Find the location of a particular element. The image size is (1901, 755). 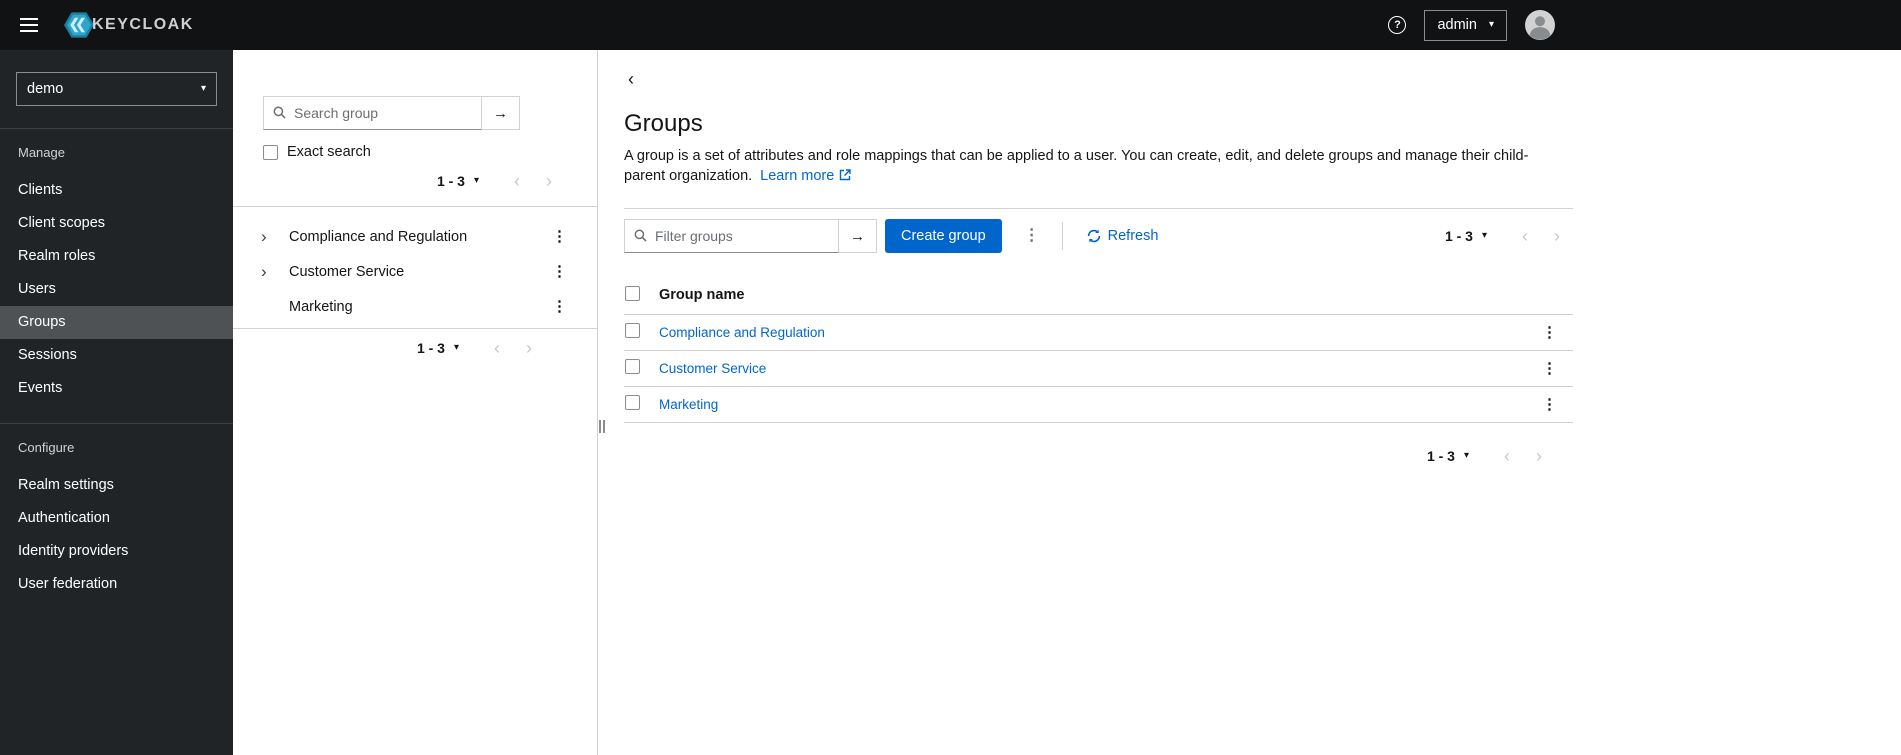

hamburger-menu-button is located at coordinates (29, 25).